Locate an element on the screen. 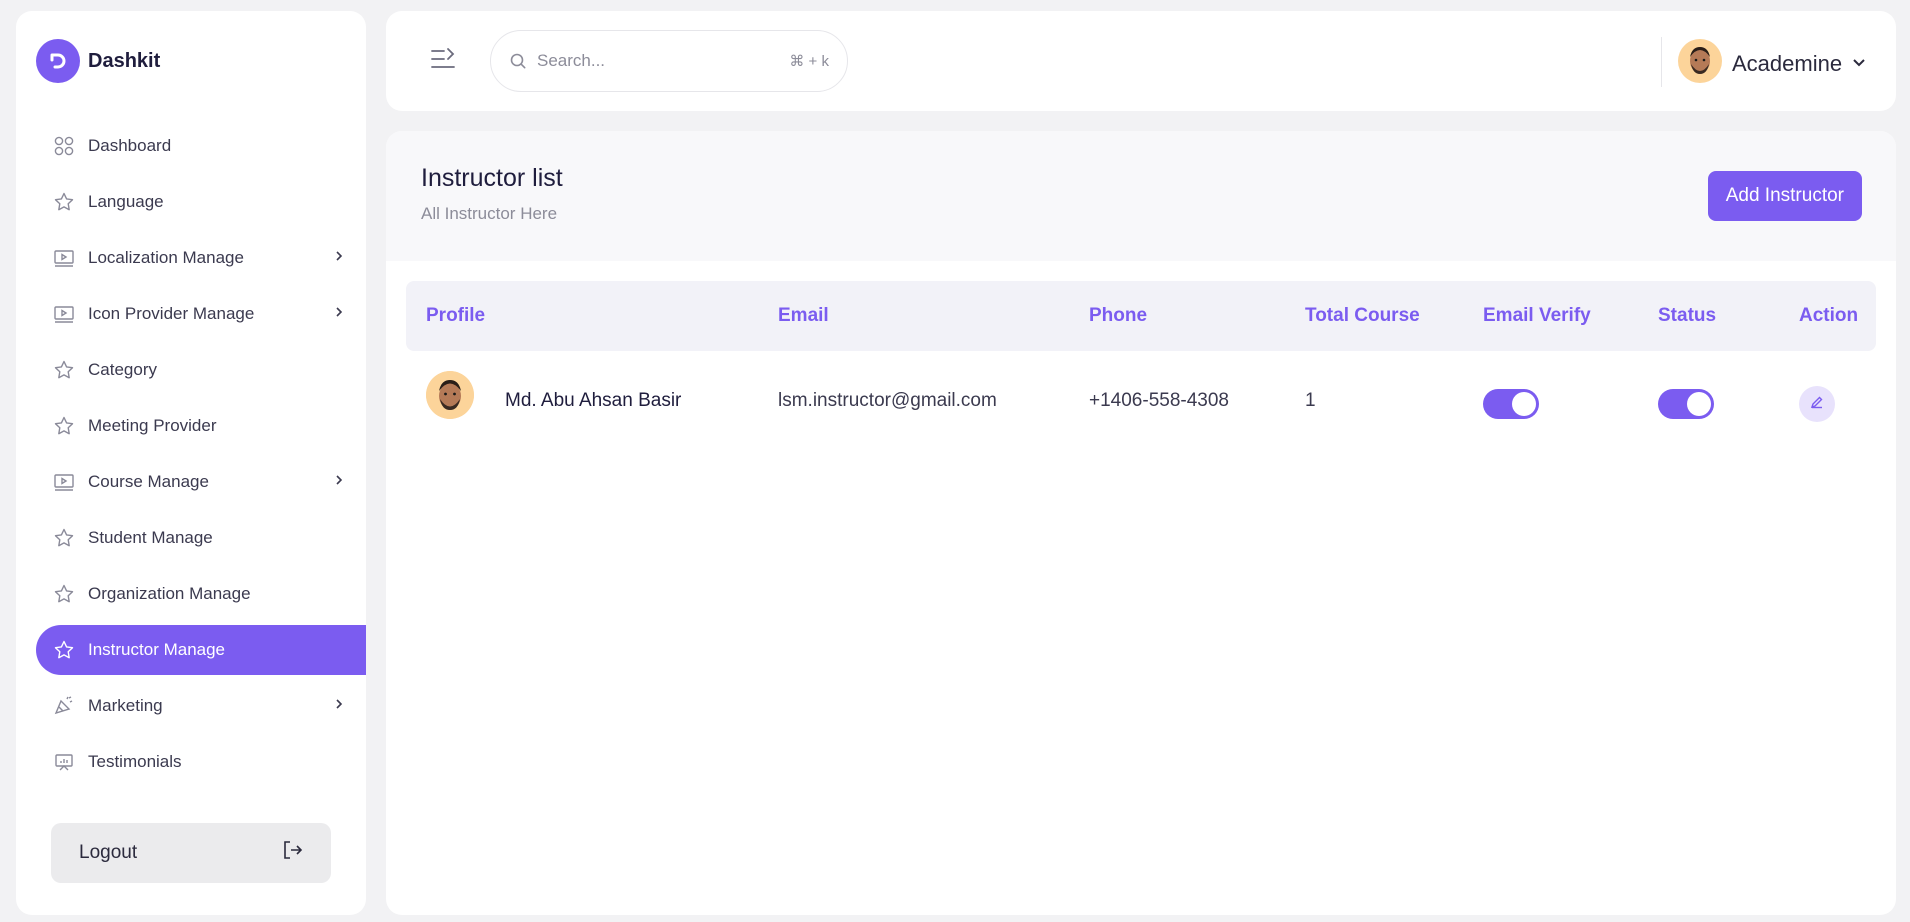 Image resolution: width=1910 pixels, height=922 pixels. column-header-total-course: Total Course is located at coordinates (1362, 315).